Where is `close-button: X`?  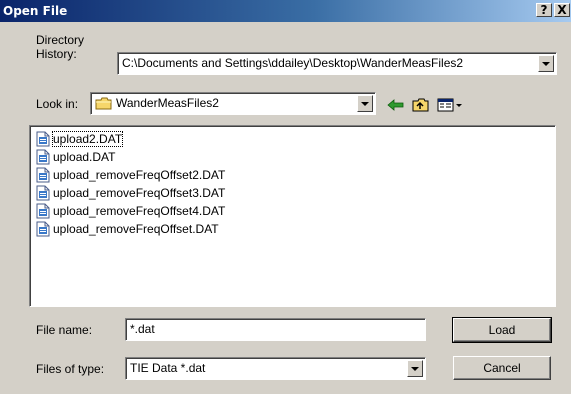
close-button: X is located at coordinates (562, 10).